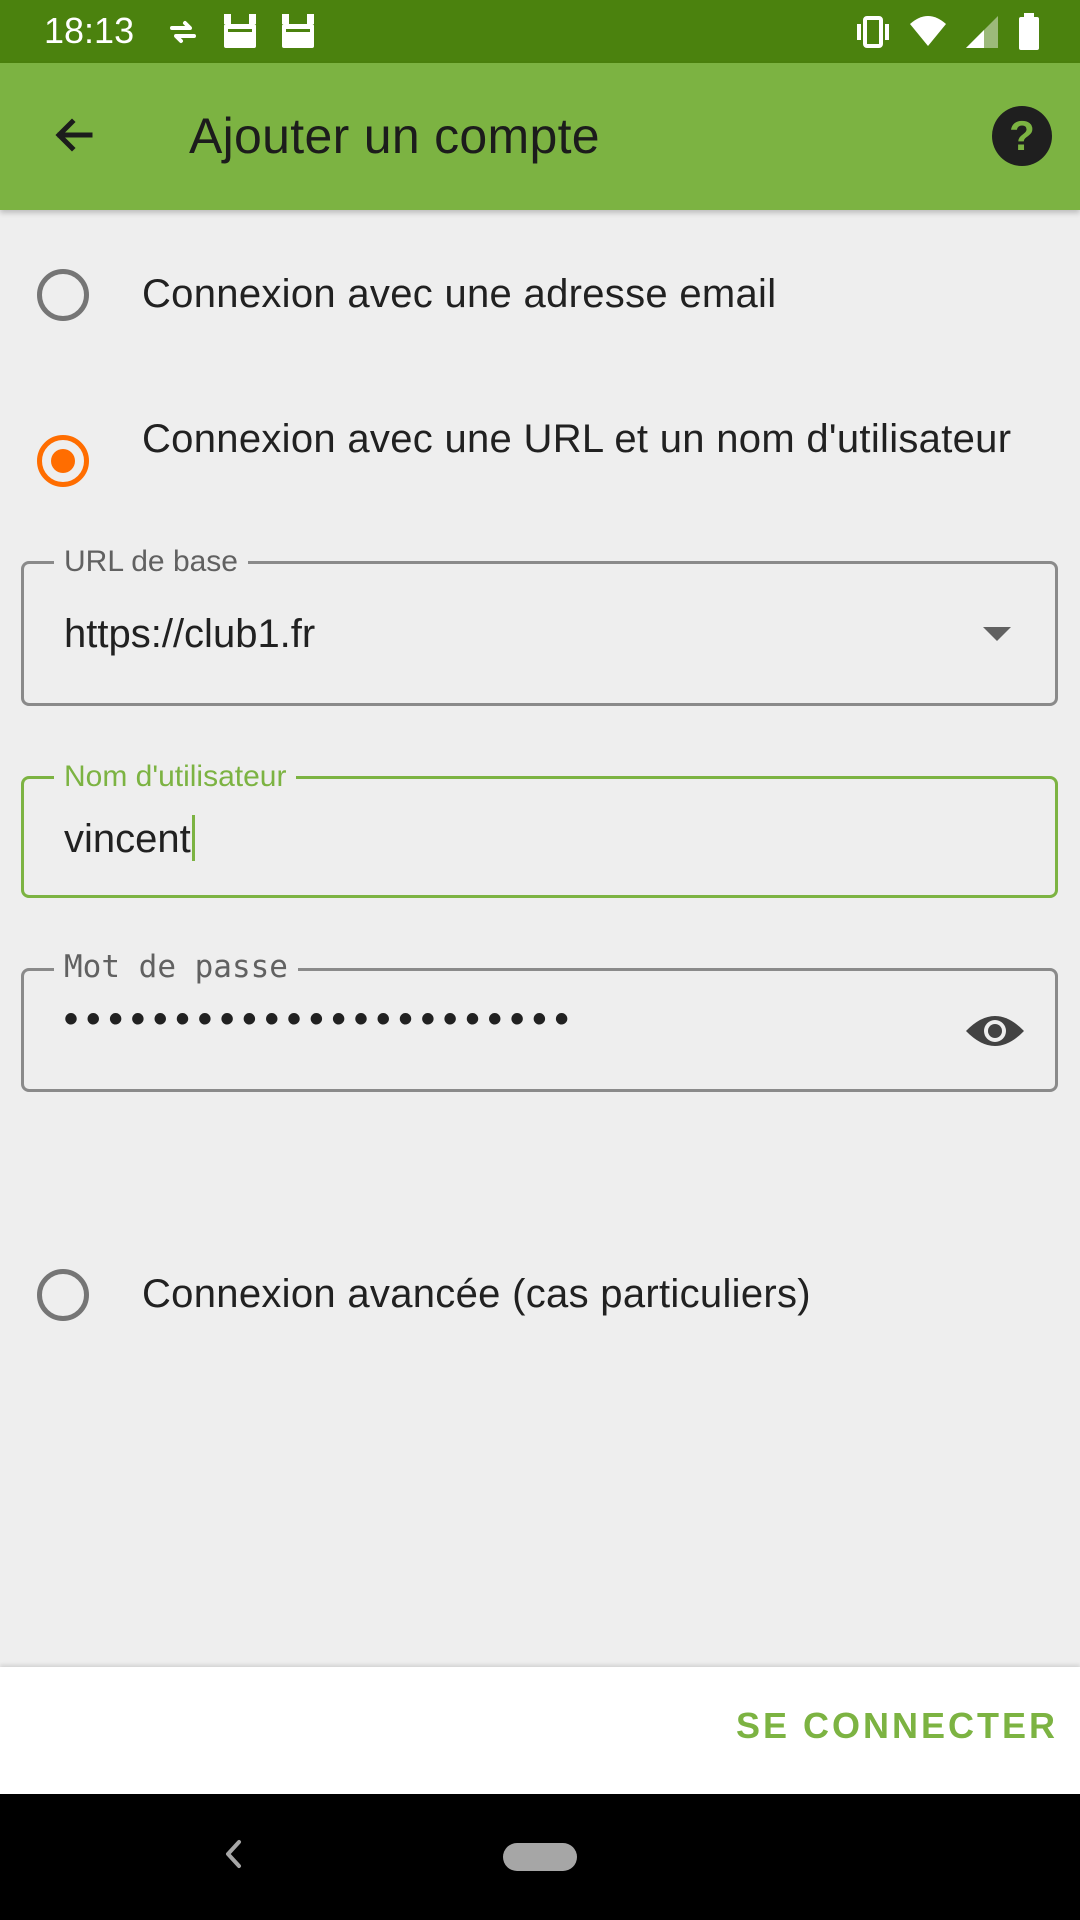 The image size is (1080, 1920). Describe the element at coordinates (459, 294) in the screenshot. I see `option-email-label: Connexion avec une adresse email` at that location.